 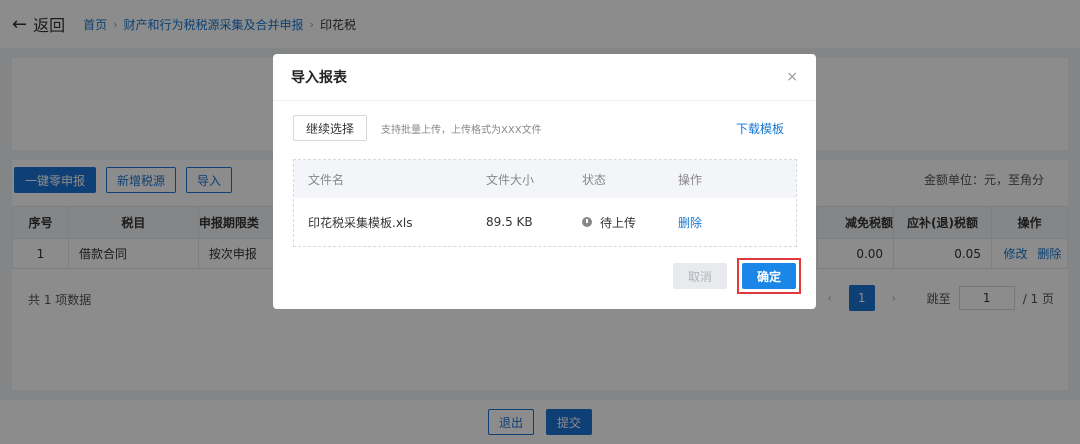 I want to click on col-status: 状态, so click(x=594, y=179).